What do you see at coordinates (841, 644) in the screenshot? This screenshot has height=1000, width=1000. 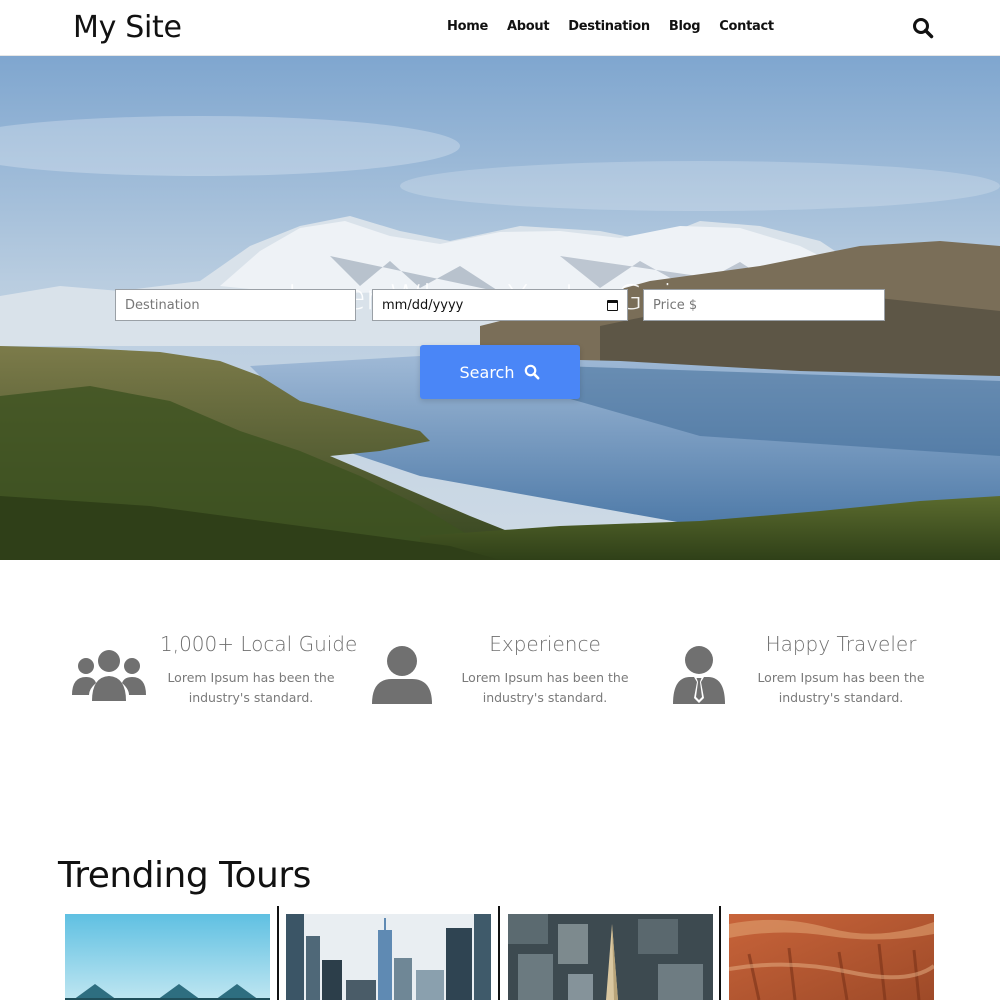 I see `feature-title: Happy Traveler` at bounding box center [841, 644].